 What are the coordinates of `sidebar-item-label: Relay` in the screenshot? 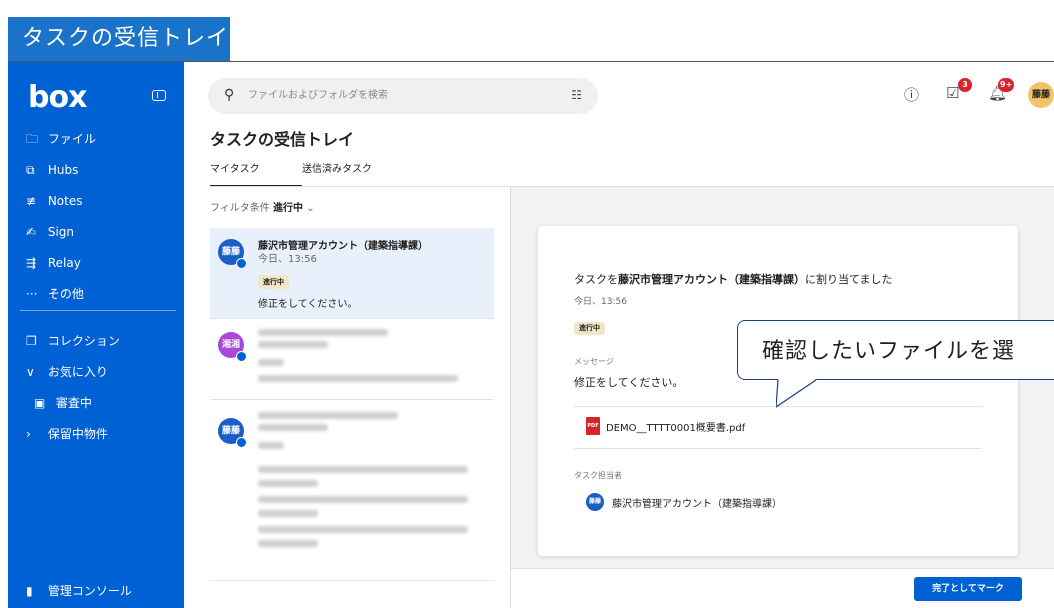 It's located at (64, 263).